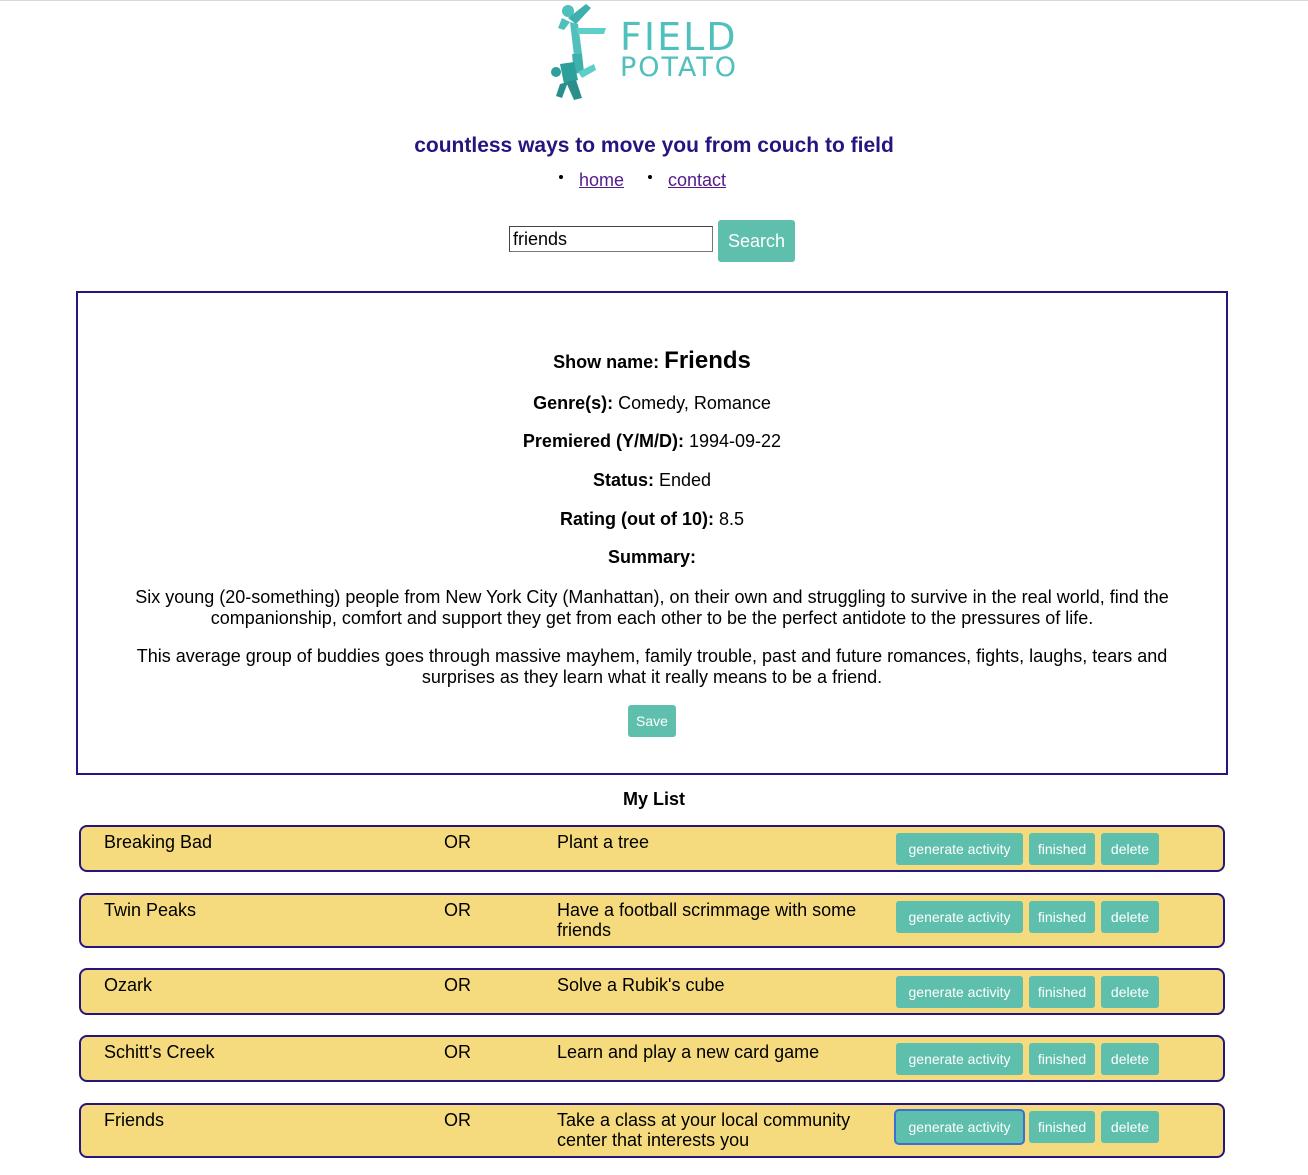  I want to click on logo-text-potato: POTATO, so click(679, 67).